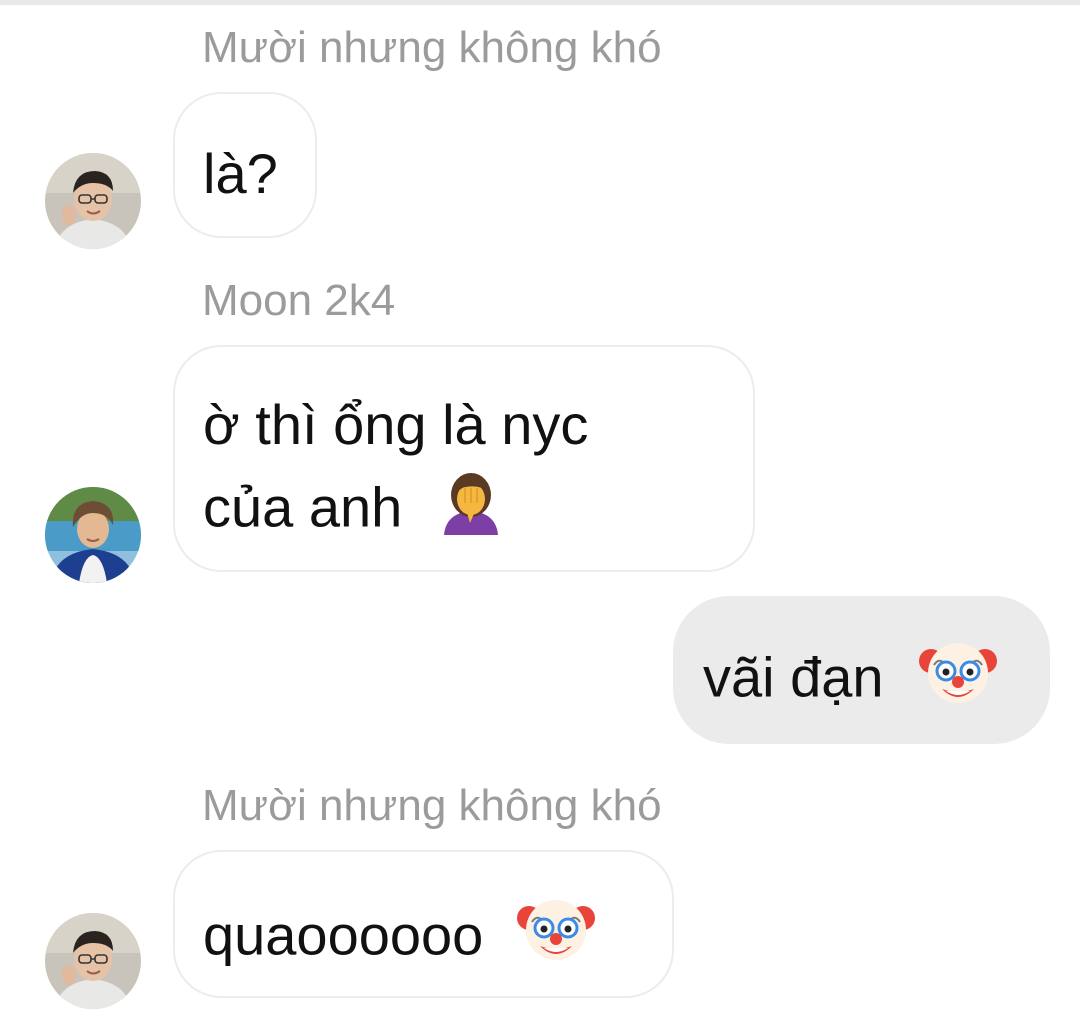 The image size is (1080, 1017). Describe the element at coordinates (471, 507) in the screenshot. I see `woman-facepalming-emoji-icon` at that location.